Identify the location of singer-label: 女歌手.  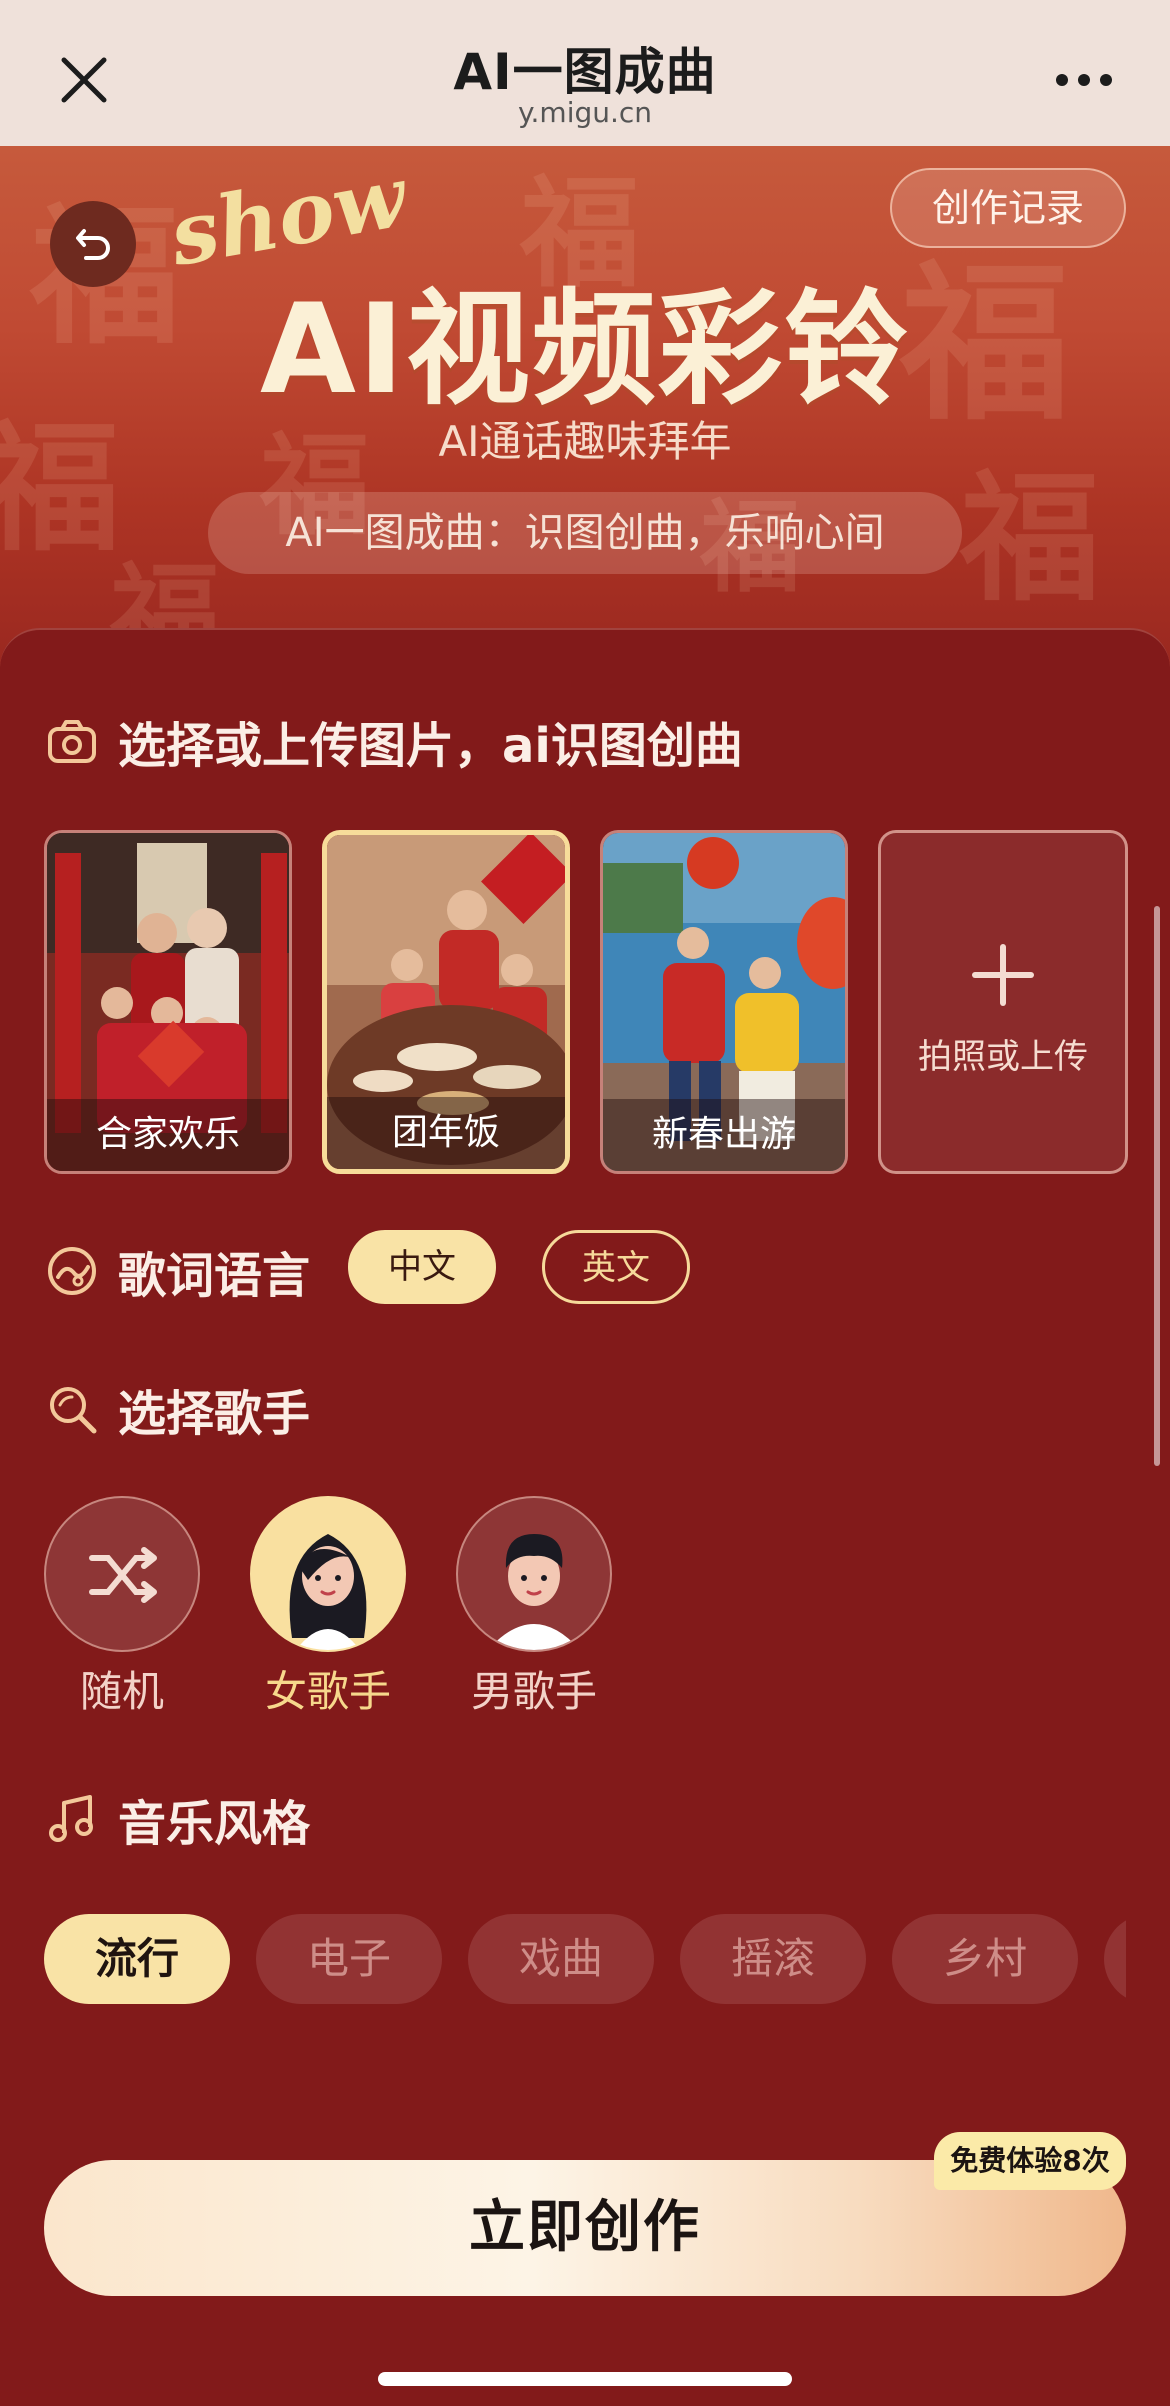
(327, 1691).